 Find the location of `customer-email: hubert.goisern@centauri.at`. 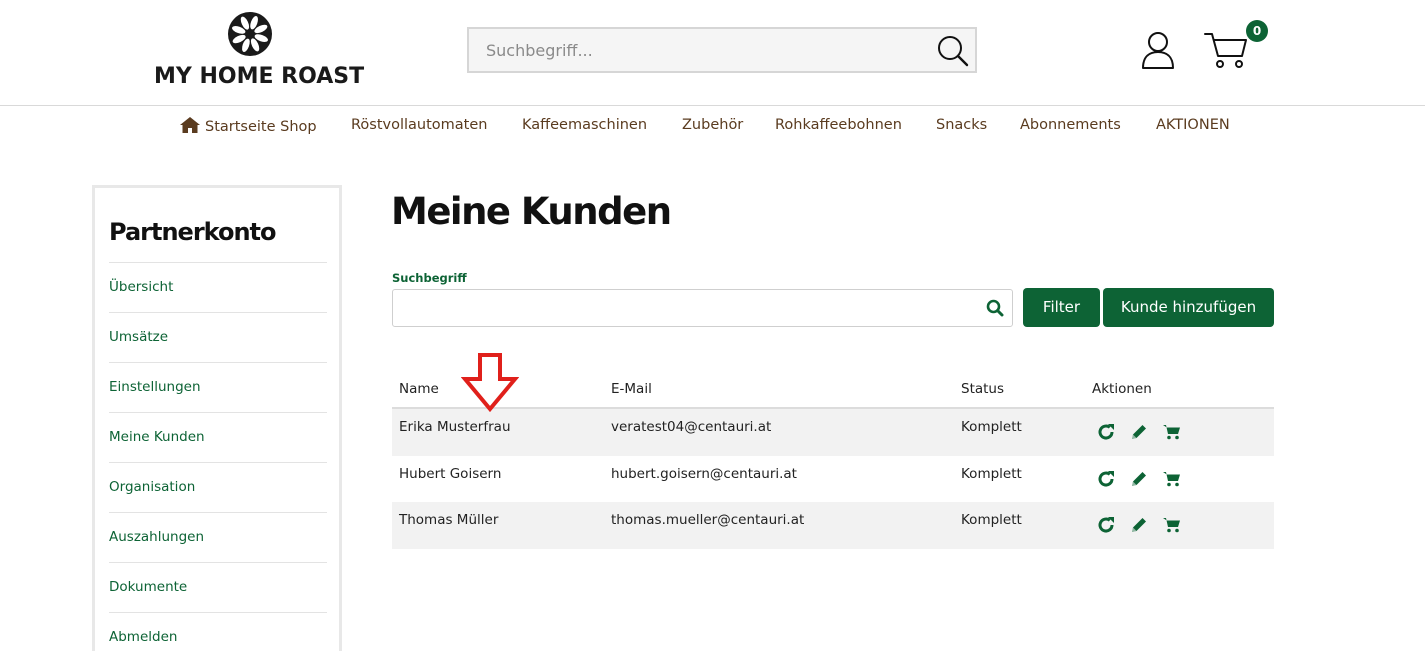

customer-email: hubert.goisern@centauri.at is located at coordinates (704, 473).